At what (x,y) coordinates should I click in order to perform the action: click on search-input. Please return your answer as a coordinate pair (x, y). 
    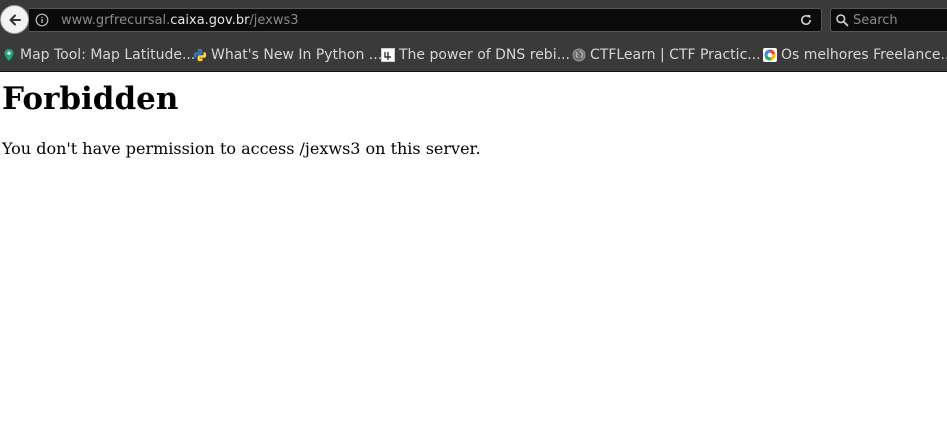
    Looking at the image, I should click on (899, 20).